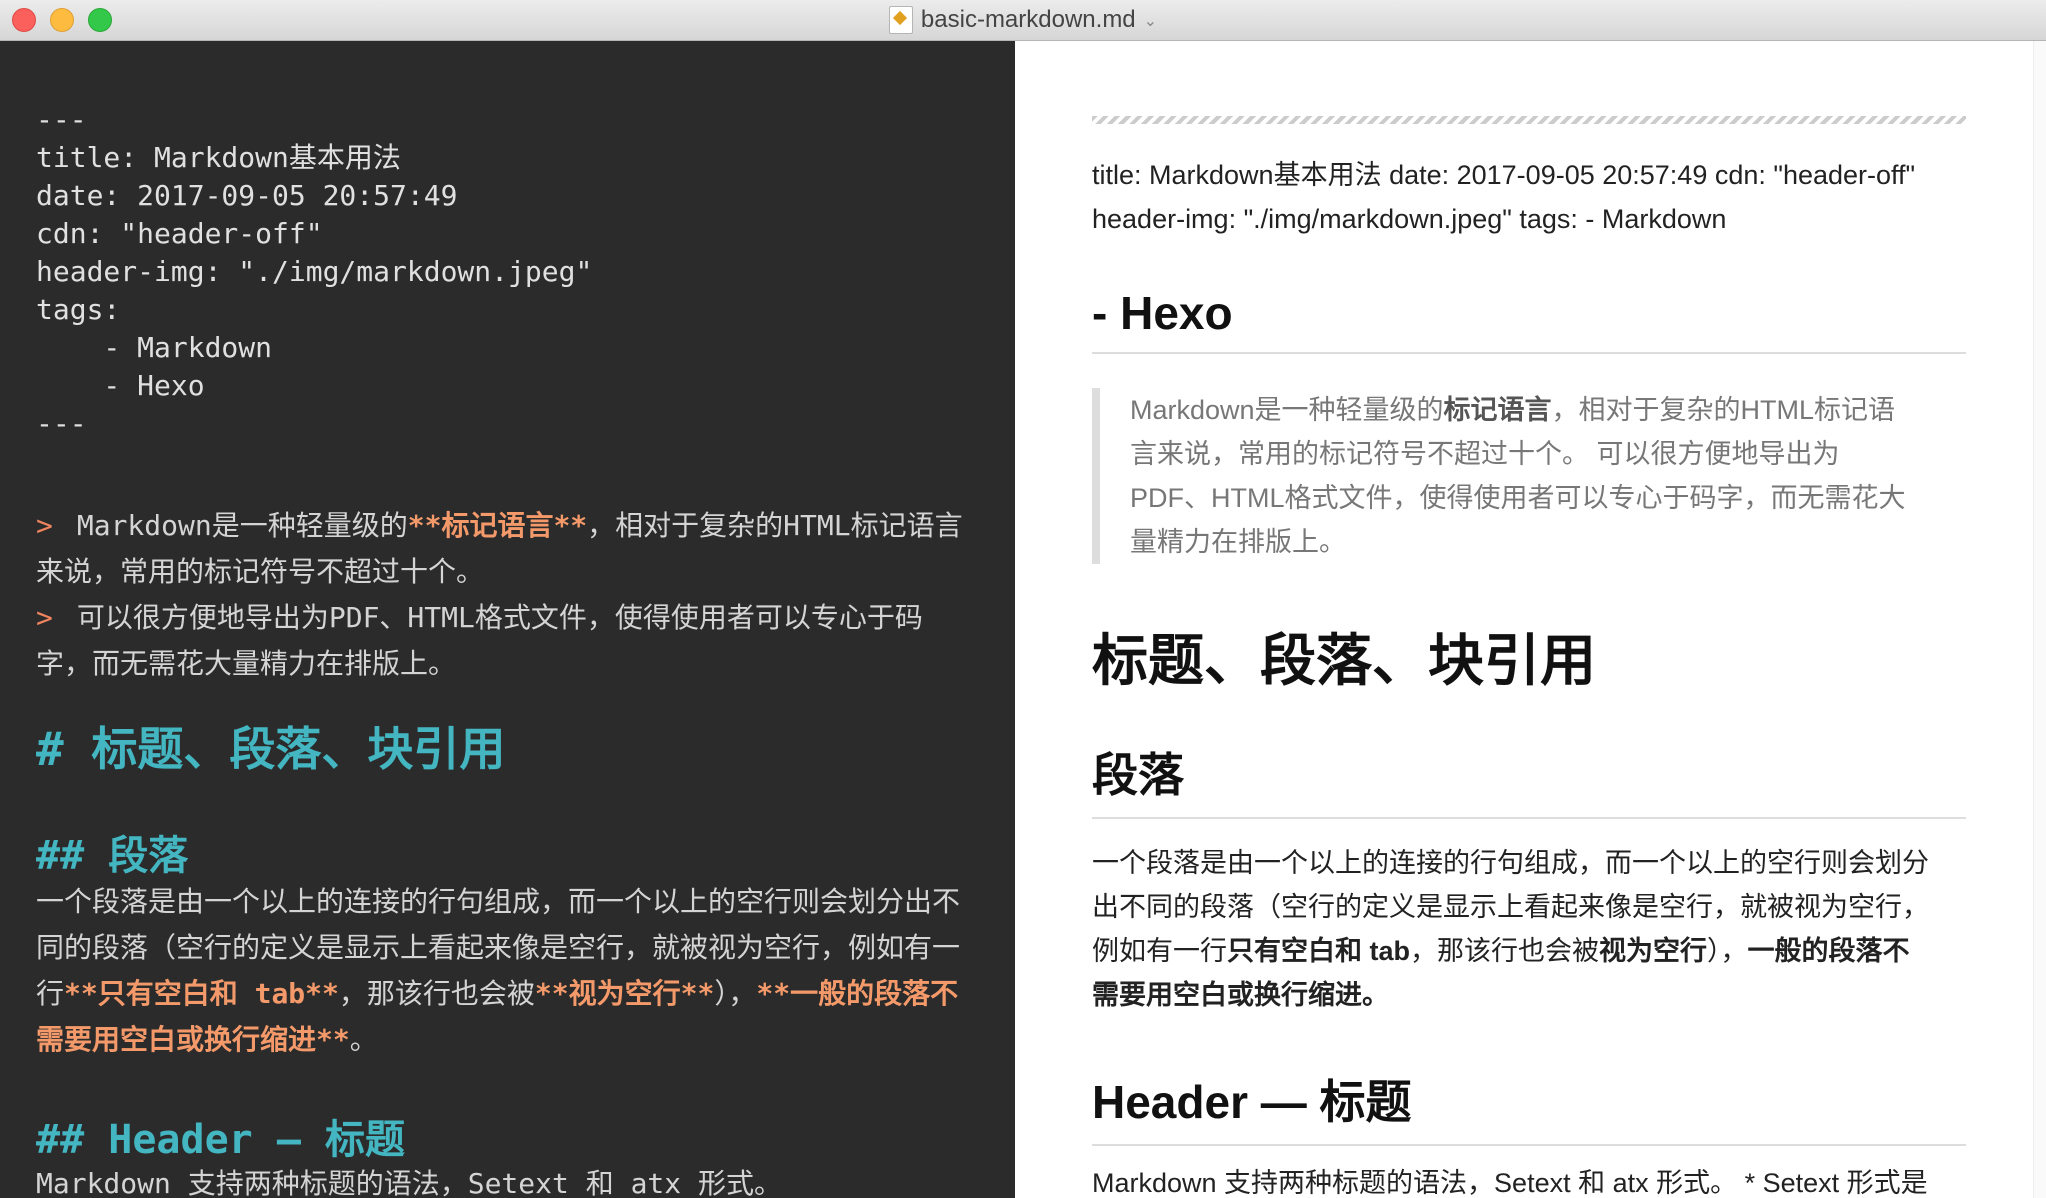  What do you see at coordinates (154, 347) in the screenshot?
I see `frontmatter-line: - Markdown` at bounding box center [154, 347].